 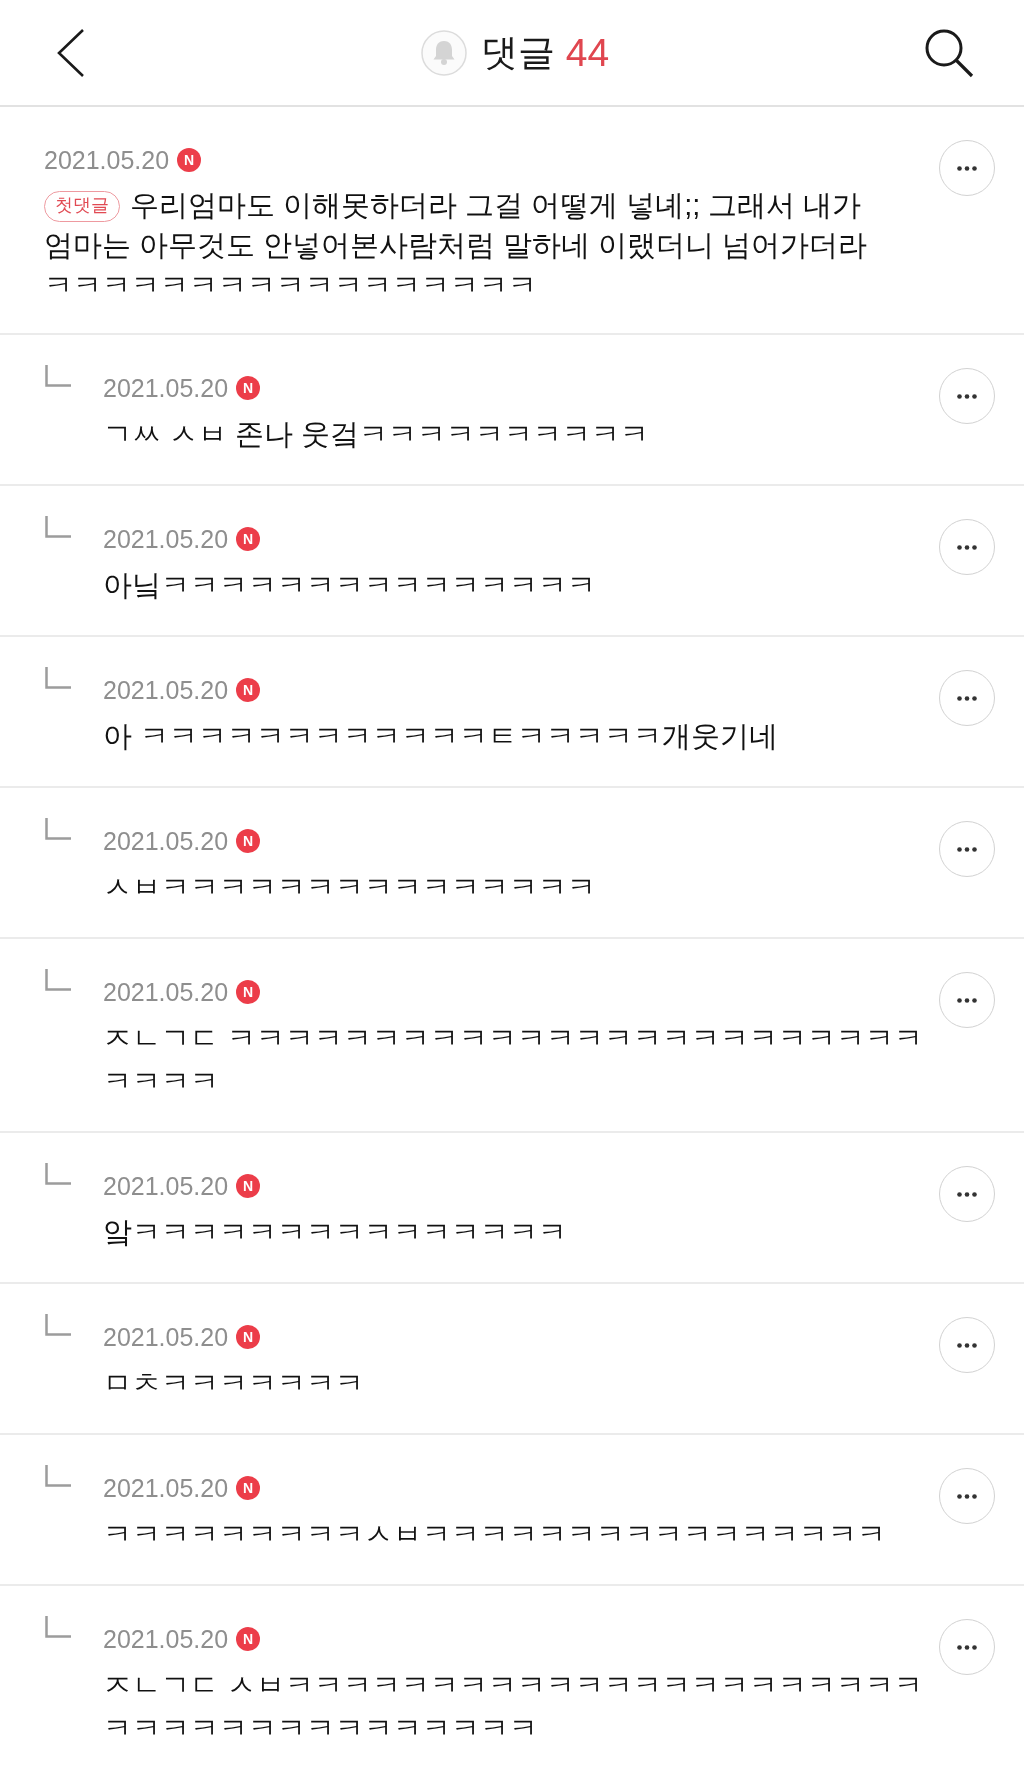 What do you see at coordinates (335, 1232) in the screenshot?
I see `comment-text: 앜ㅋㅋㅋㅋㅋㅋㅋㅋㅋㅋㅋㅋㅋㅋㅋ` at bounding box center [335, 1232].